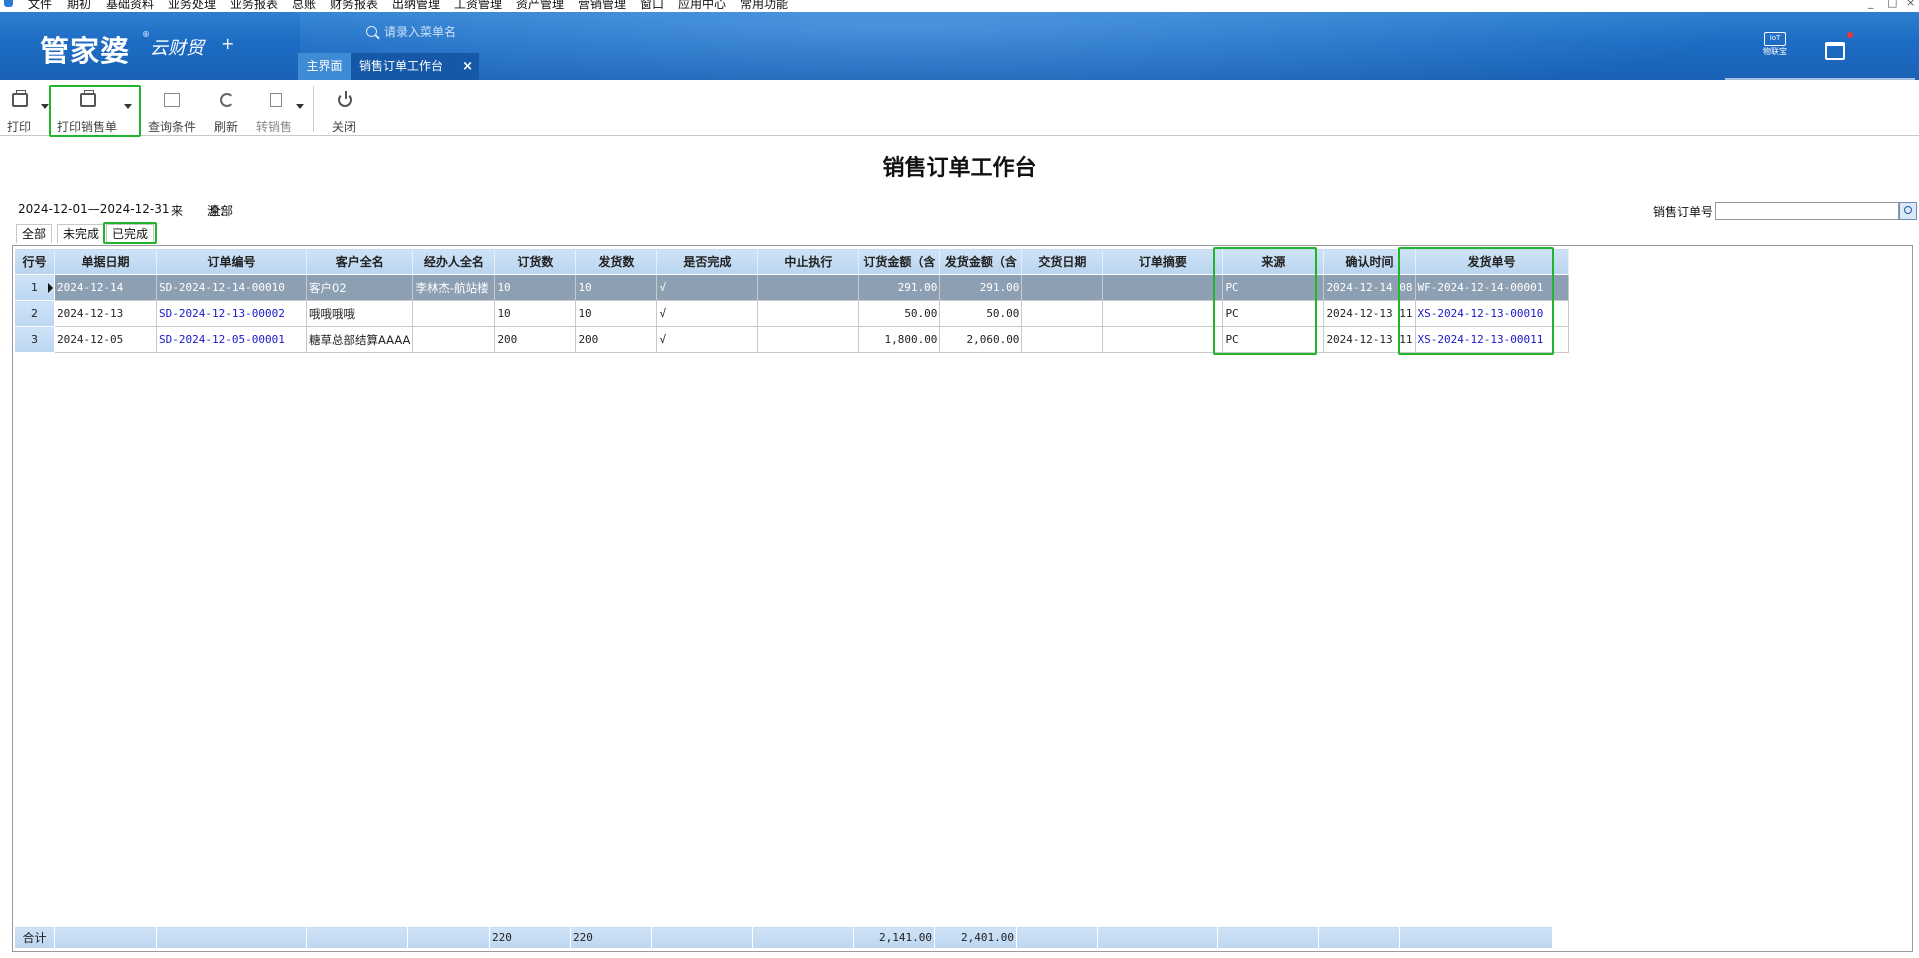 The height and width of the screenshot is (958, 1919). I want to click on close-button: 关闭, so click(346, 108).